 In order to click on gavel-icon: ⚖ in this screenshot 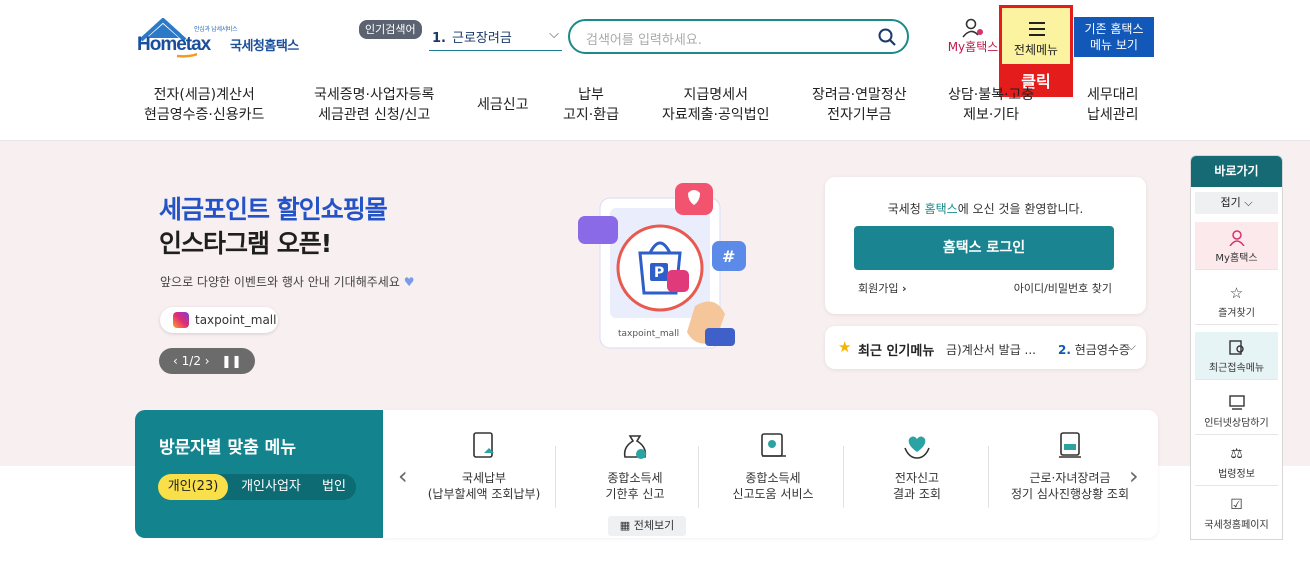, I will do `click(1236, 454)`.